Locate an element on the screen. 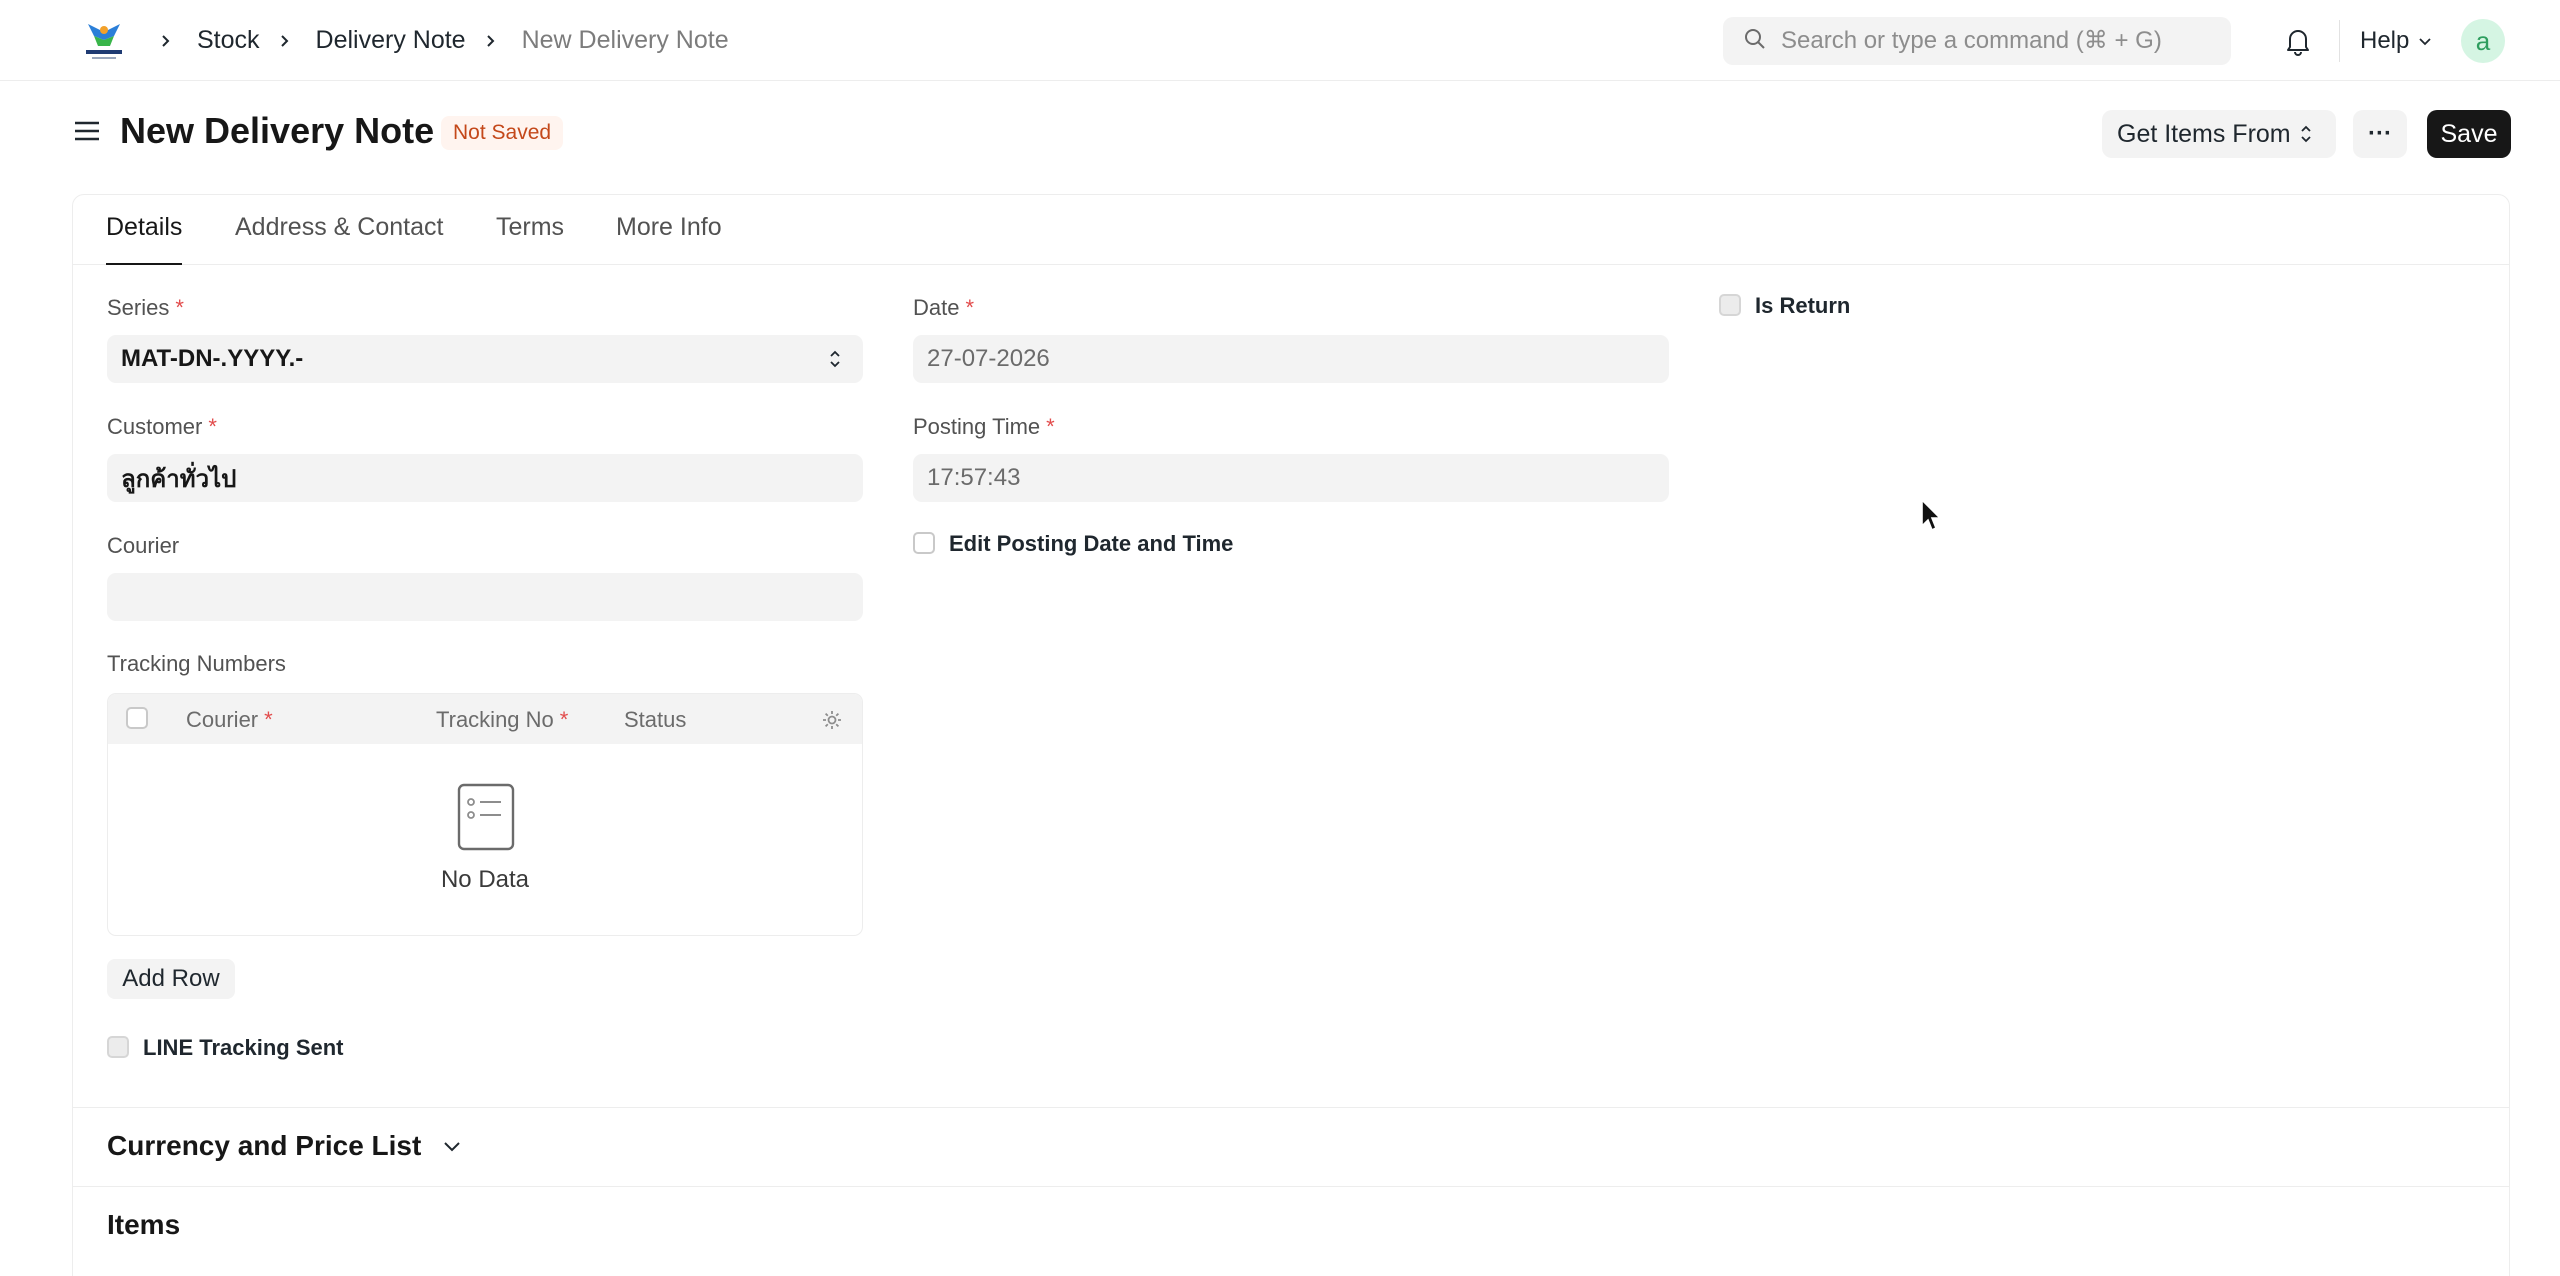  date-label: Date * is located at coordinates (944, 307).